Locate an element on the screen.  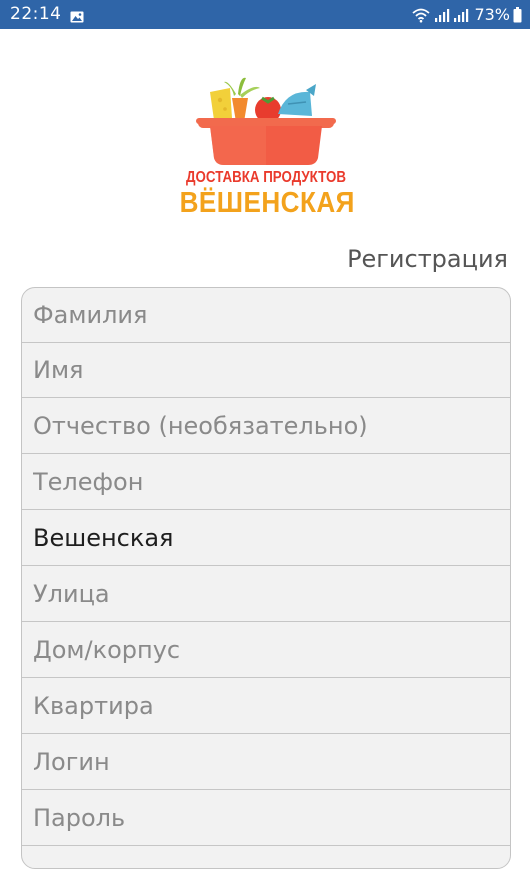
form-row-first-name is located at coordinates (266, 370).